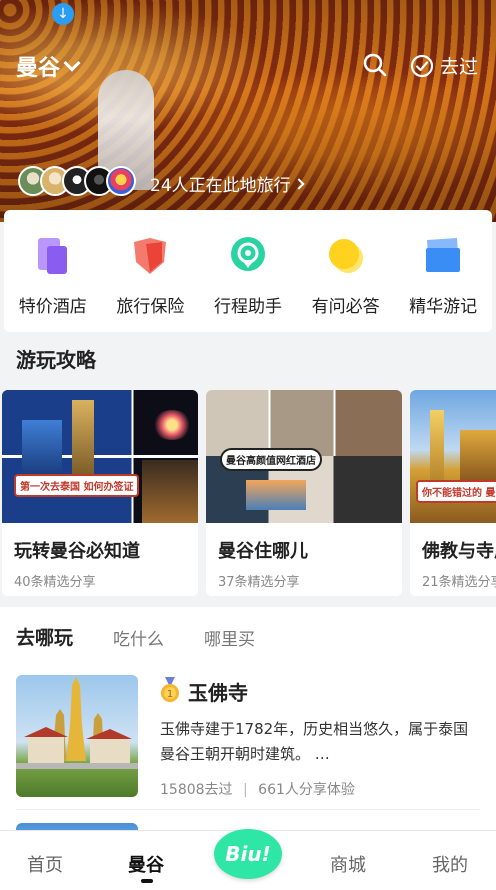  I want to click on guide-card-title: 佛教与寺庙, so click(459, 551).